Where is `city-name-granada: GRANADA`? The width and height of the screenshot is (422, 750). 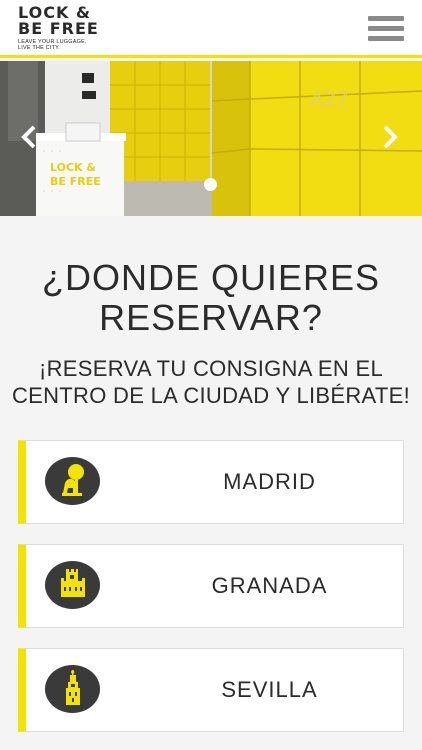
city-name-granada: GRANADA is located at coordinates (269, 585).